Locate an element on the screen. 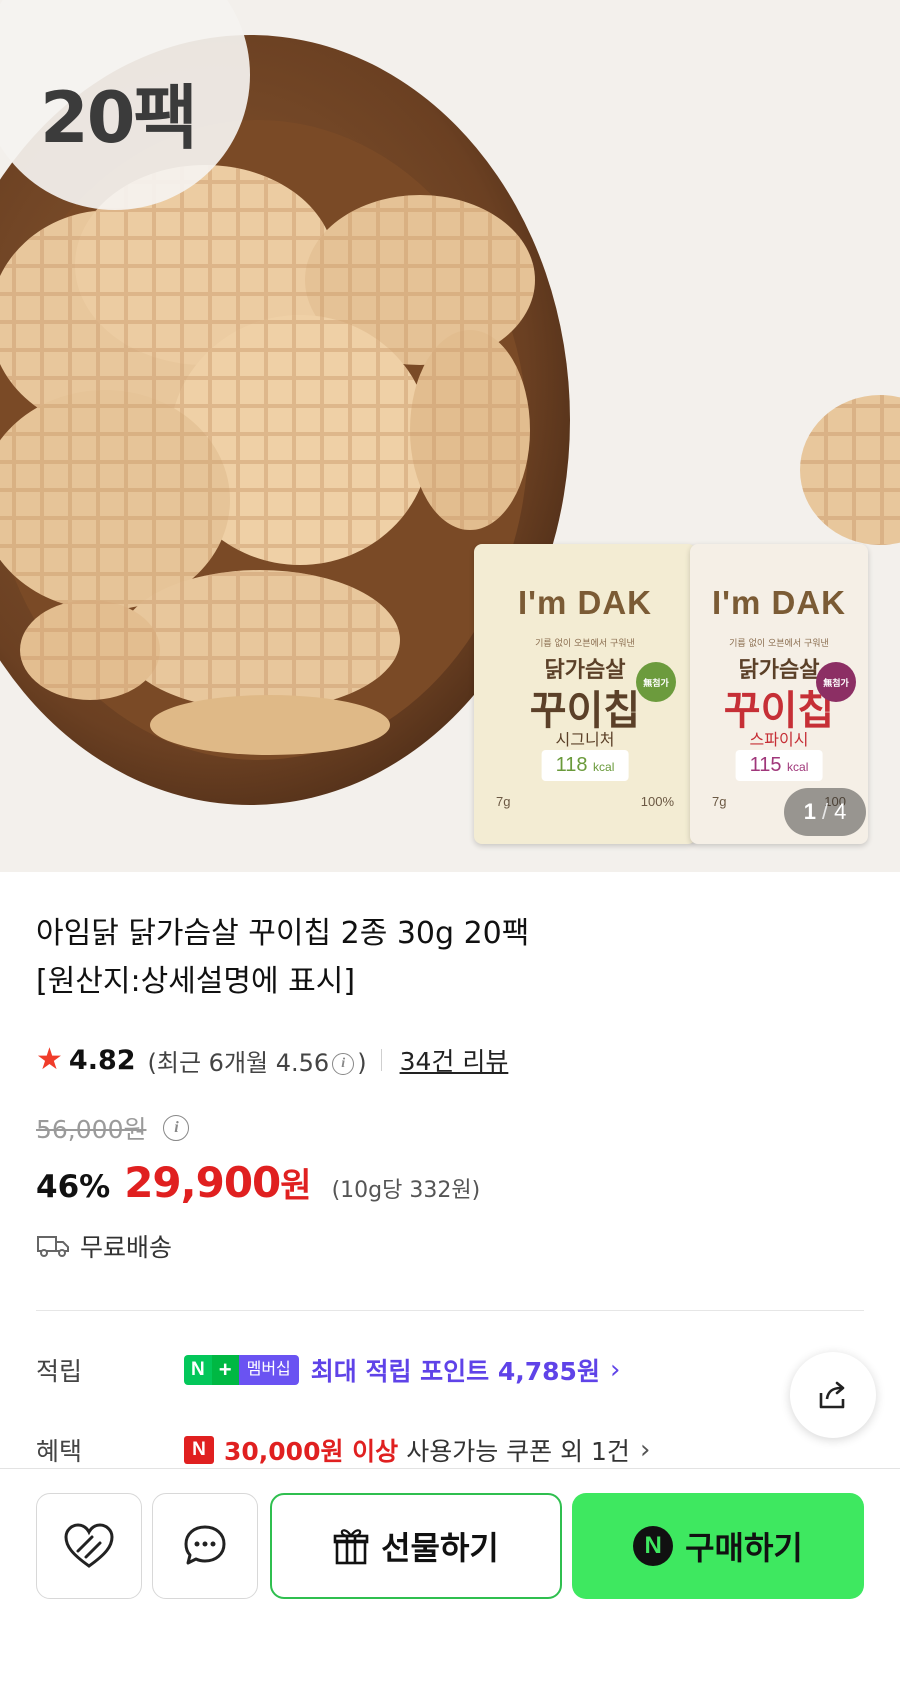  slide-counter: 1 / 4 is located at coordinates (825, 812).